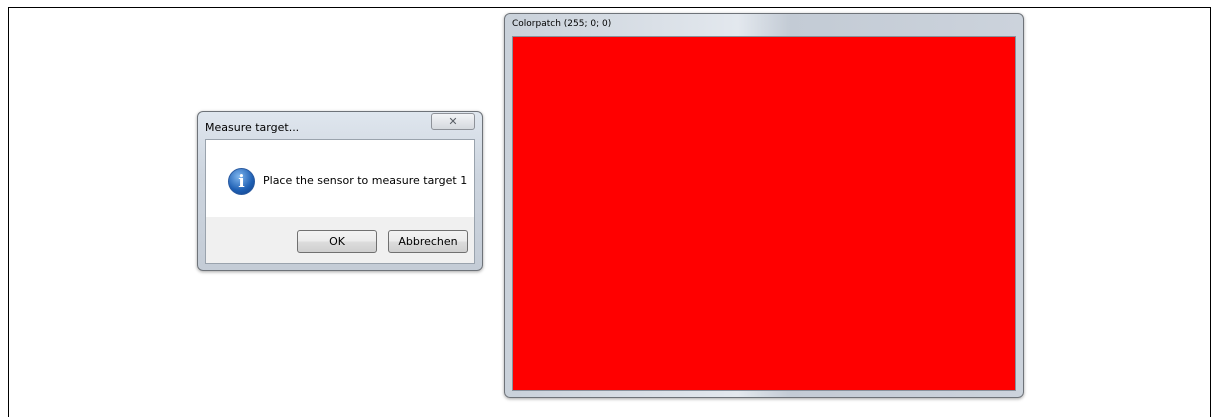 Image resolution: width=1213 pixels, height=417 pixels. I want to click on info-glyph: i, so click(241, 181).